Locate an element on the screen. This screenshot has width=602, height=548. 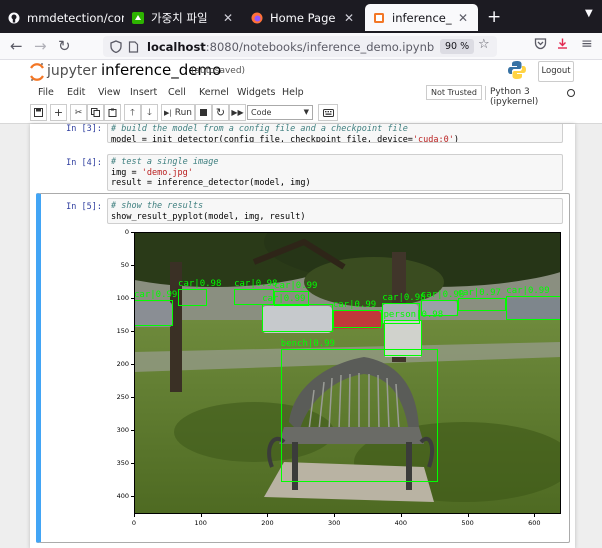
shield-icon is located at coordinates (116, 46).